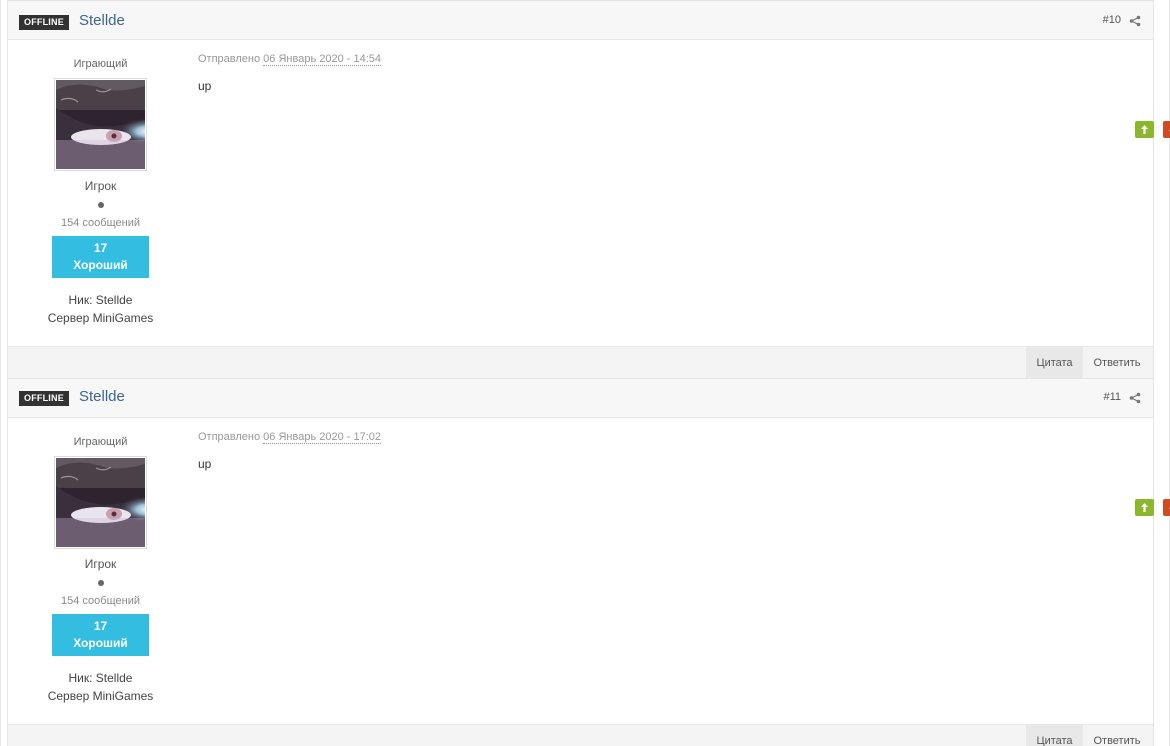 Image resolution: width=1170 pixels, height=746 pixels. I want to click on post-header: OFFLINE Stellde #10, so click(580, 20).